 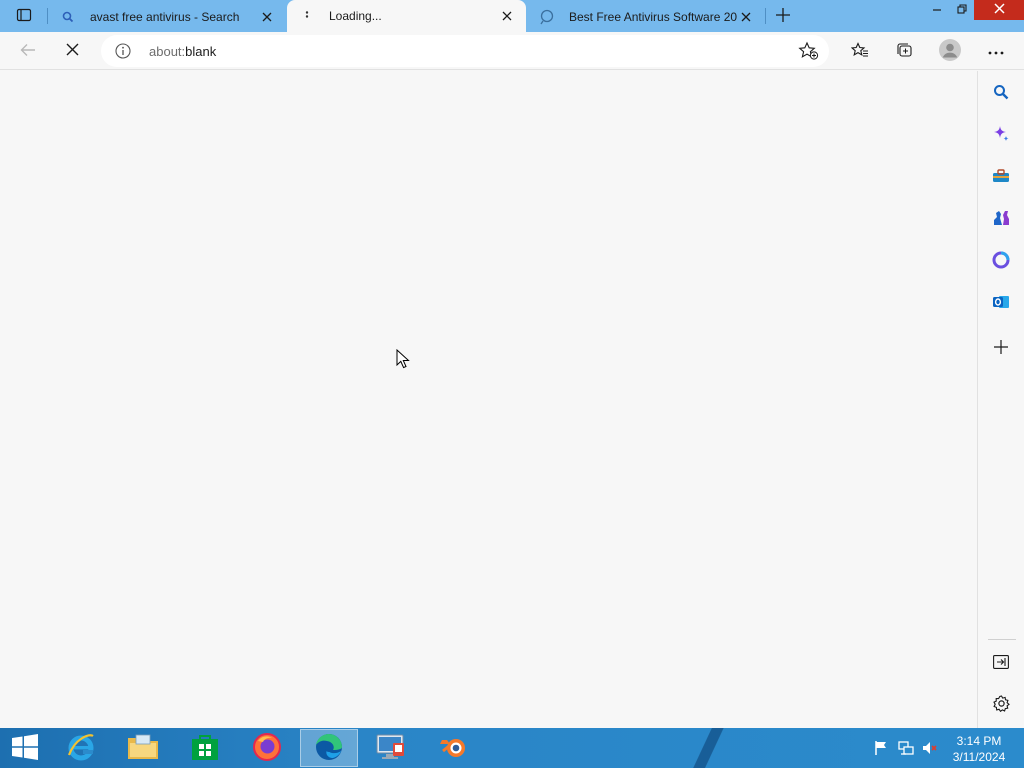 I want to click on hide-sidebar-icon, so click(x=1001, y=663).